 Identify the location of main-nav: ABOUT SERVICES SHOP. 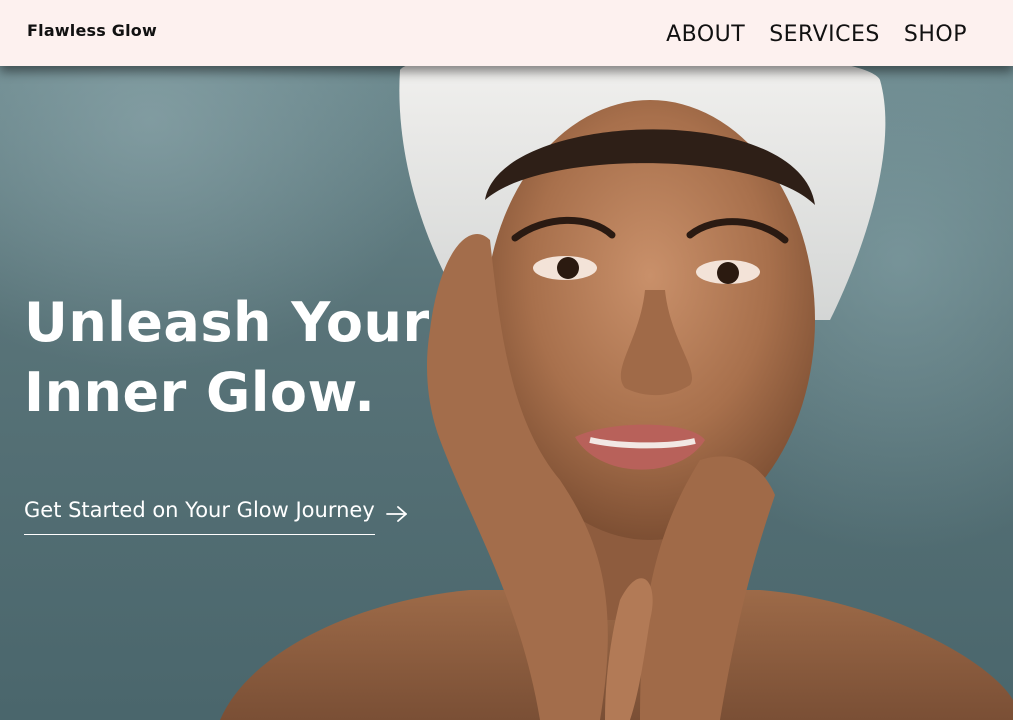
(816, 34).